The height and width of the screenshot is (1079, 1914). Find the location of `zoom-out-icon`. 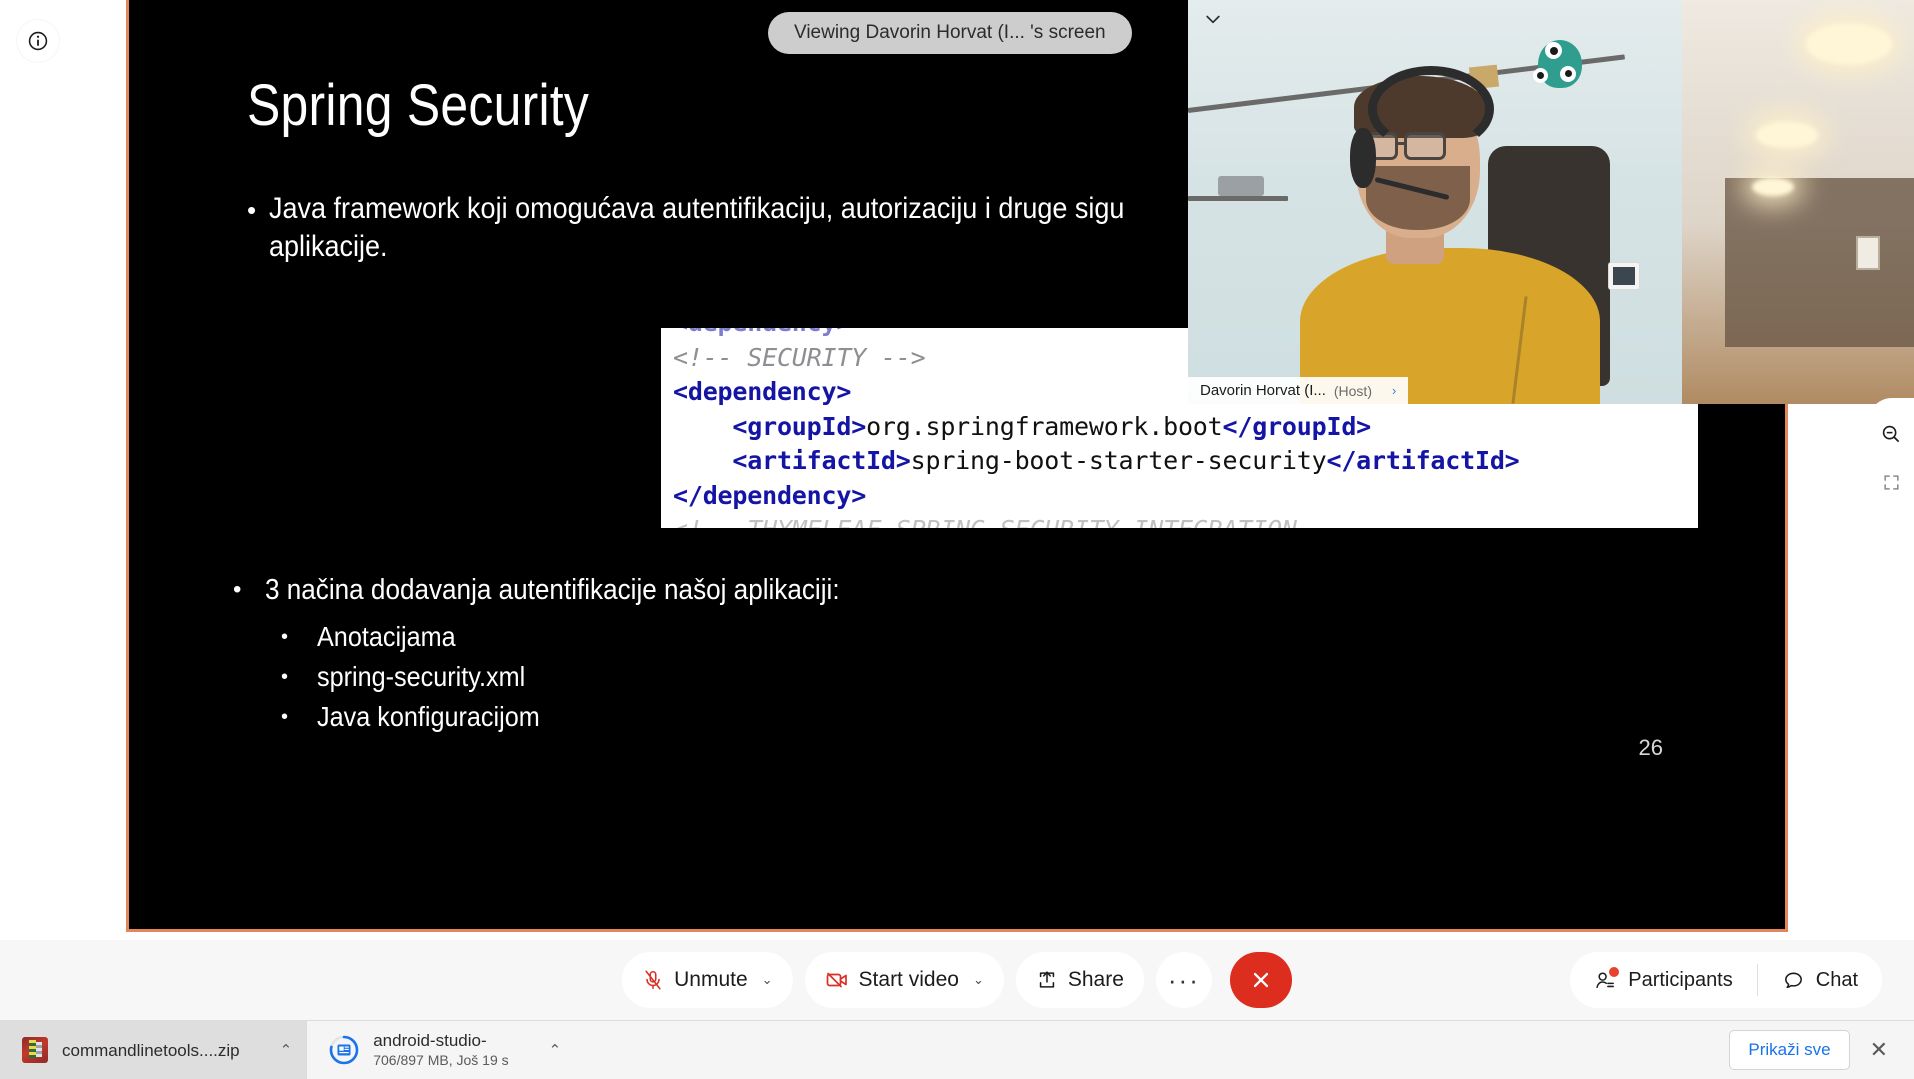

zoom-out-icon is located at coordinates (1891, 433).